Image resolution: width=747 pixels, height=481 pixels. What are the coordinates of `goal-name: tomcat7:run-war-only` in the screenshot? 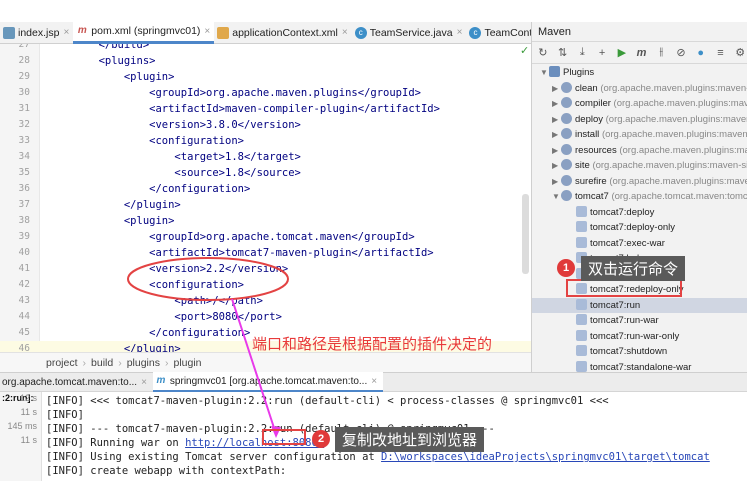 It's located at (635, 336).